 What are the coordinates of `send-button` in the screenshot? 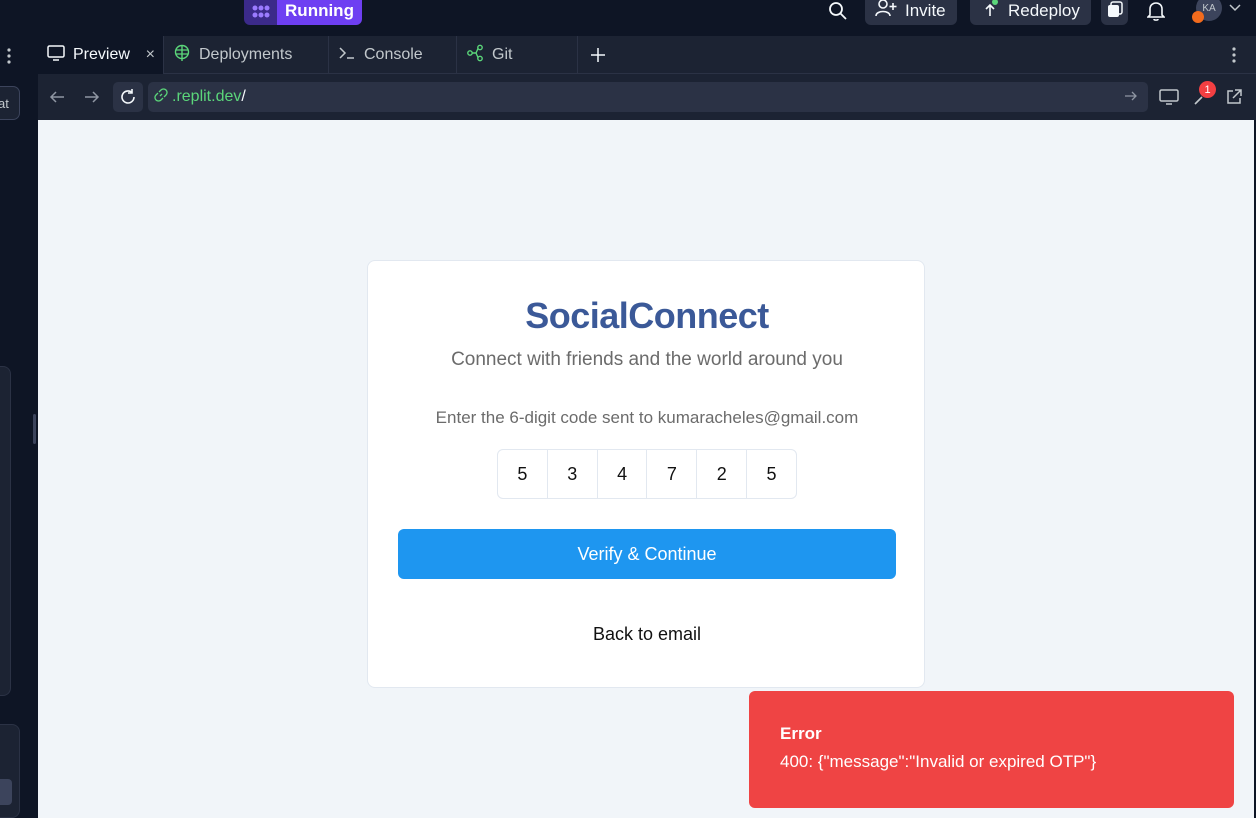 It's located at (6, 792).